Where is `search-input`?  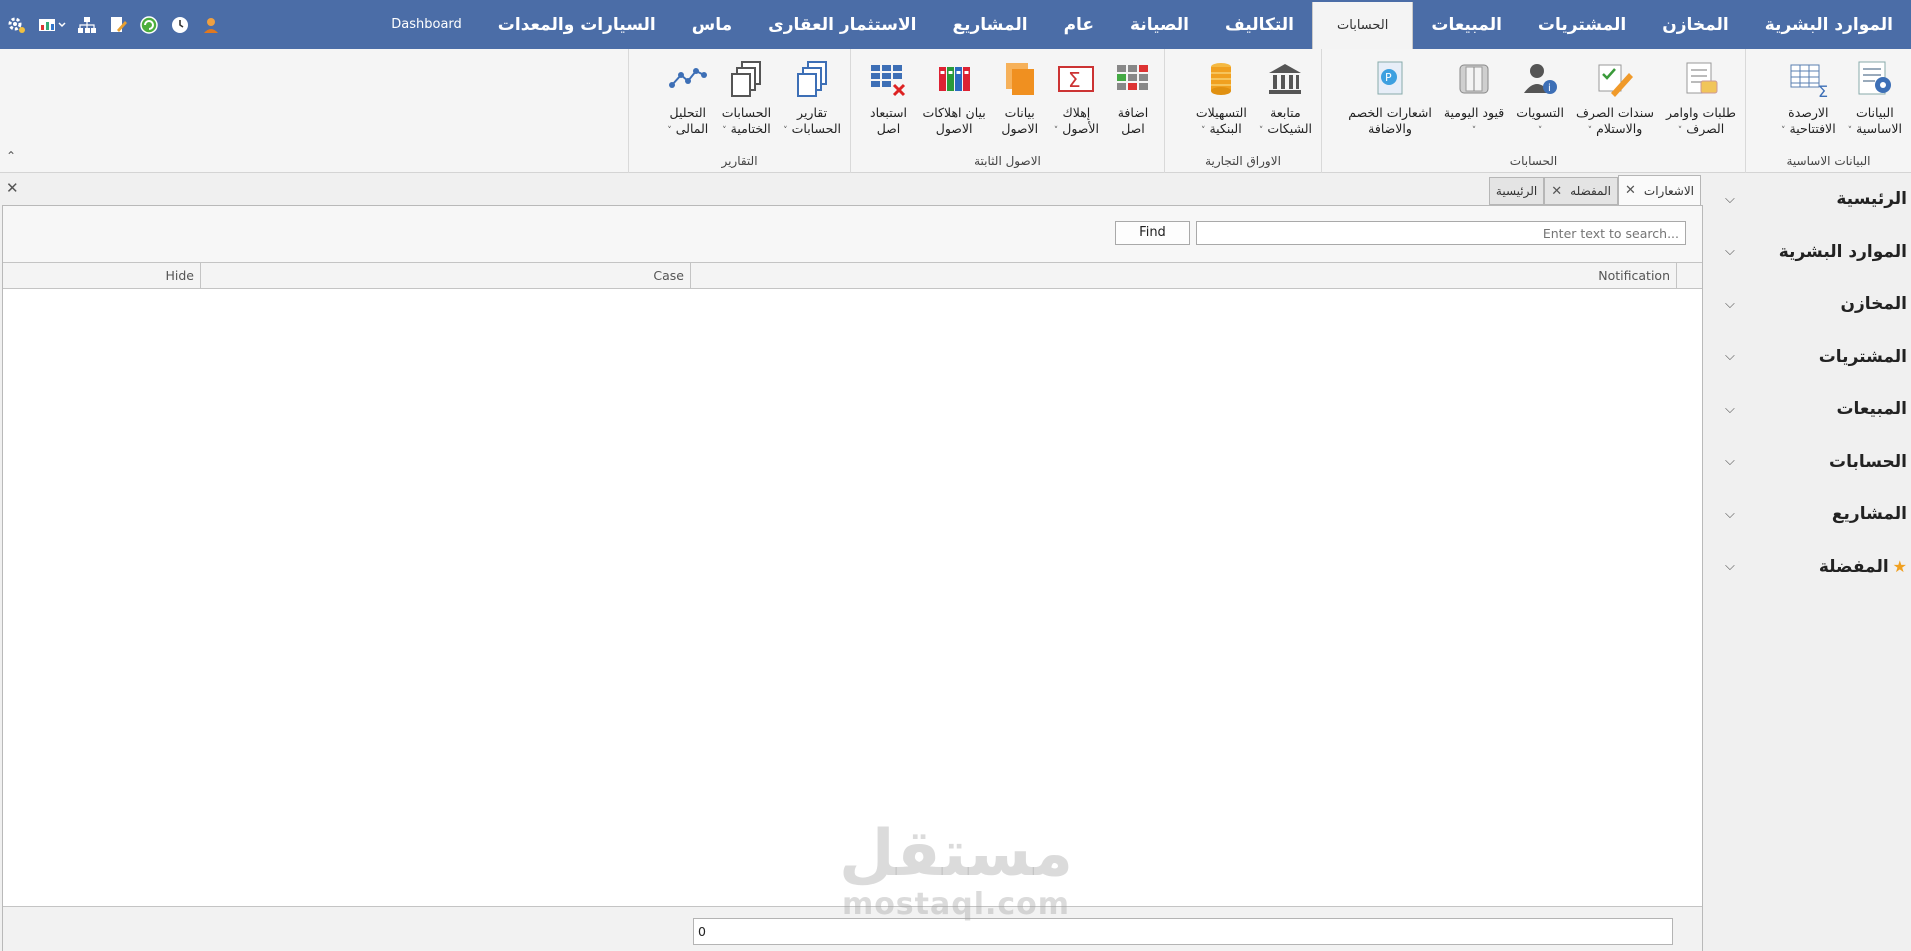
search-input is located at coordinates (1441, 233).